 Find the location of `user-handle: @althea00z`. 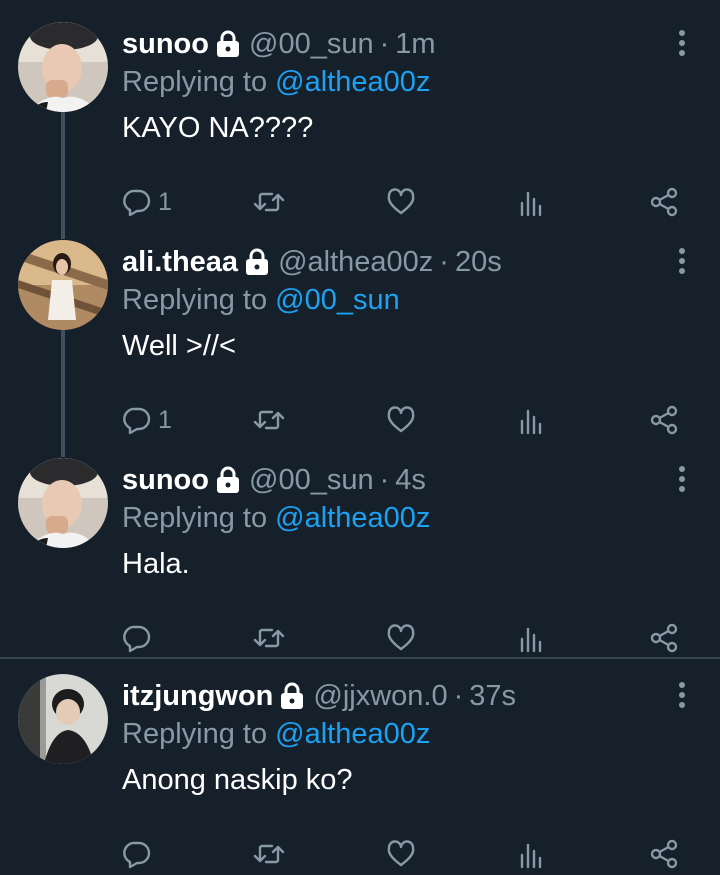

user-handle: @althea00z is located at coordinates (355, 262).